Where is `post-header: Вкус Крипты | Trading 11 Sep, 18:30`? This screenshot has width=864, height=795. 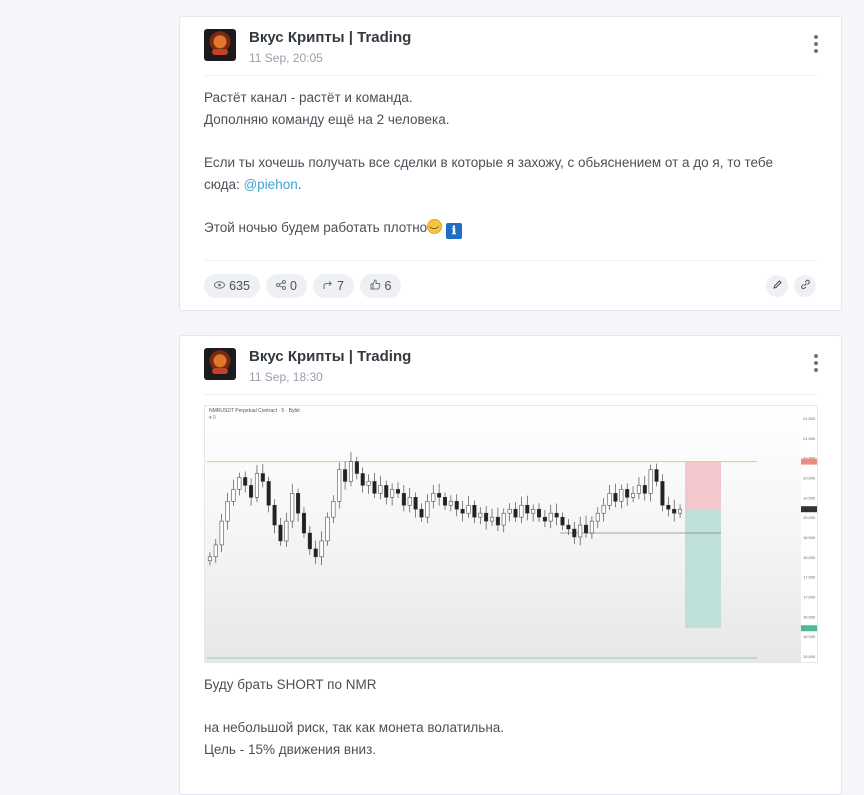
post-header: Вкус Крипты | Trading 11 Sep, 18:30 is located at coordinates (511, 371).